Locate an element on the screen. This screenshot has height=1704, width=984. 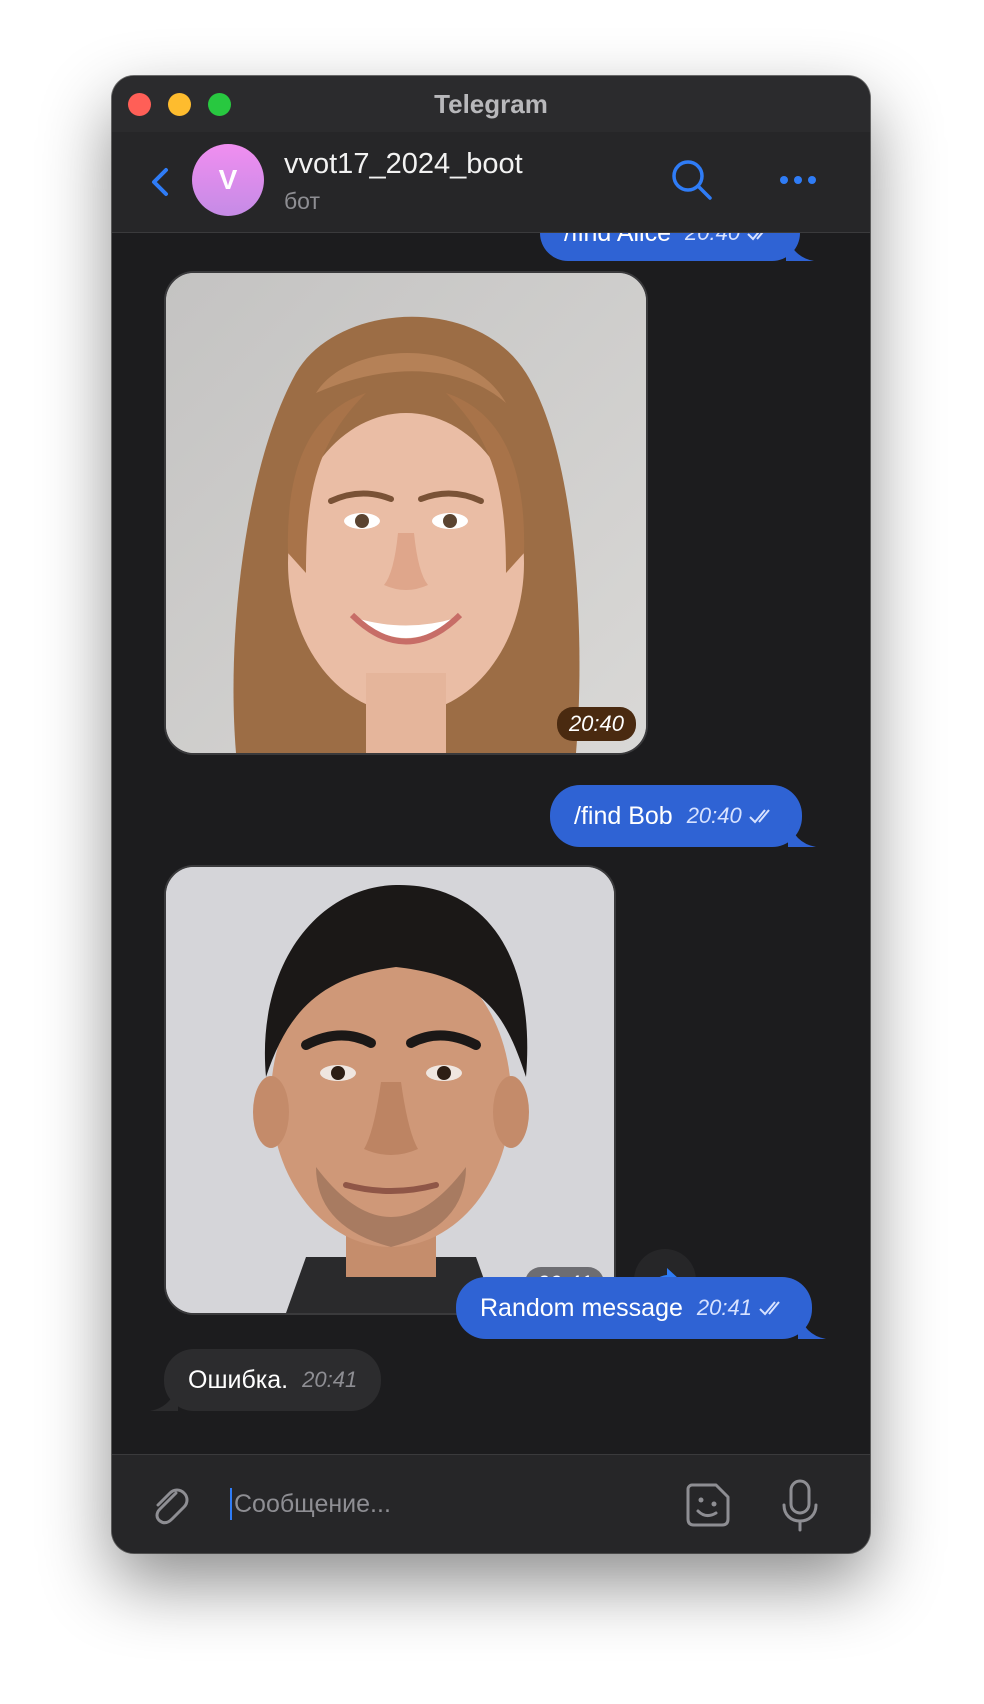
outgoing-message: /find Bob 20:40 is located at coordinates (683, 816).